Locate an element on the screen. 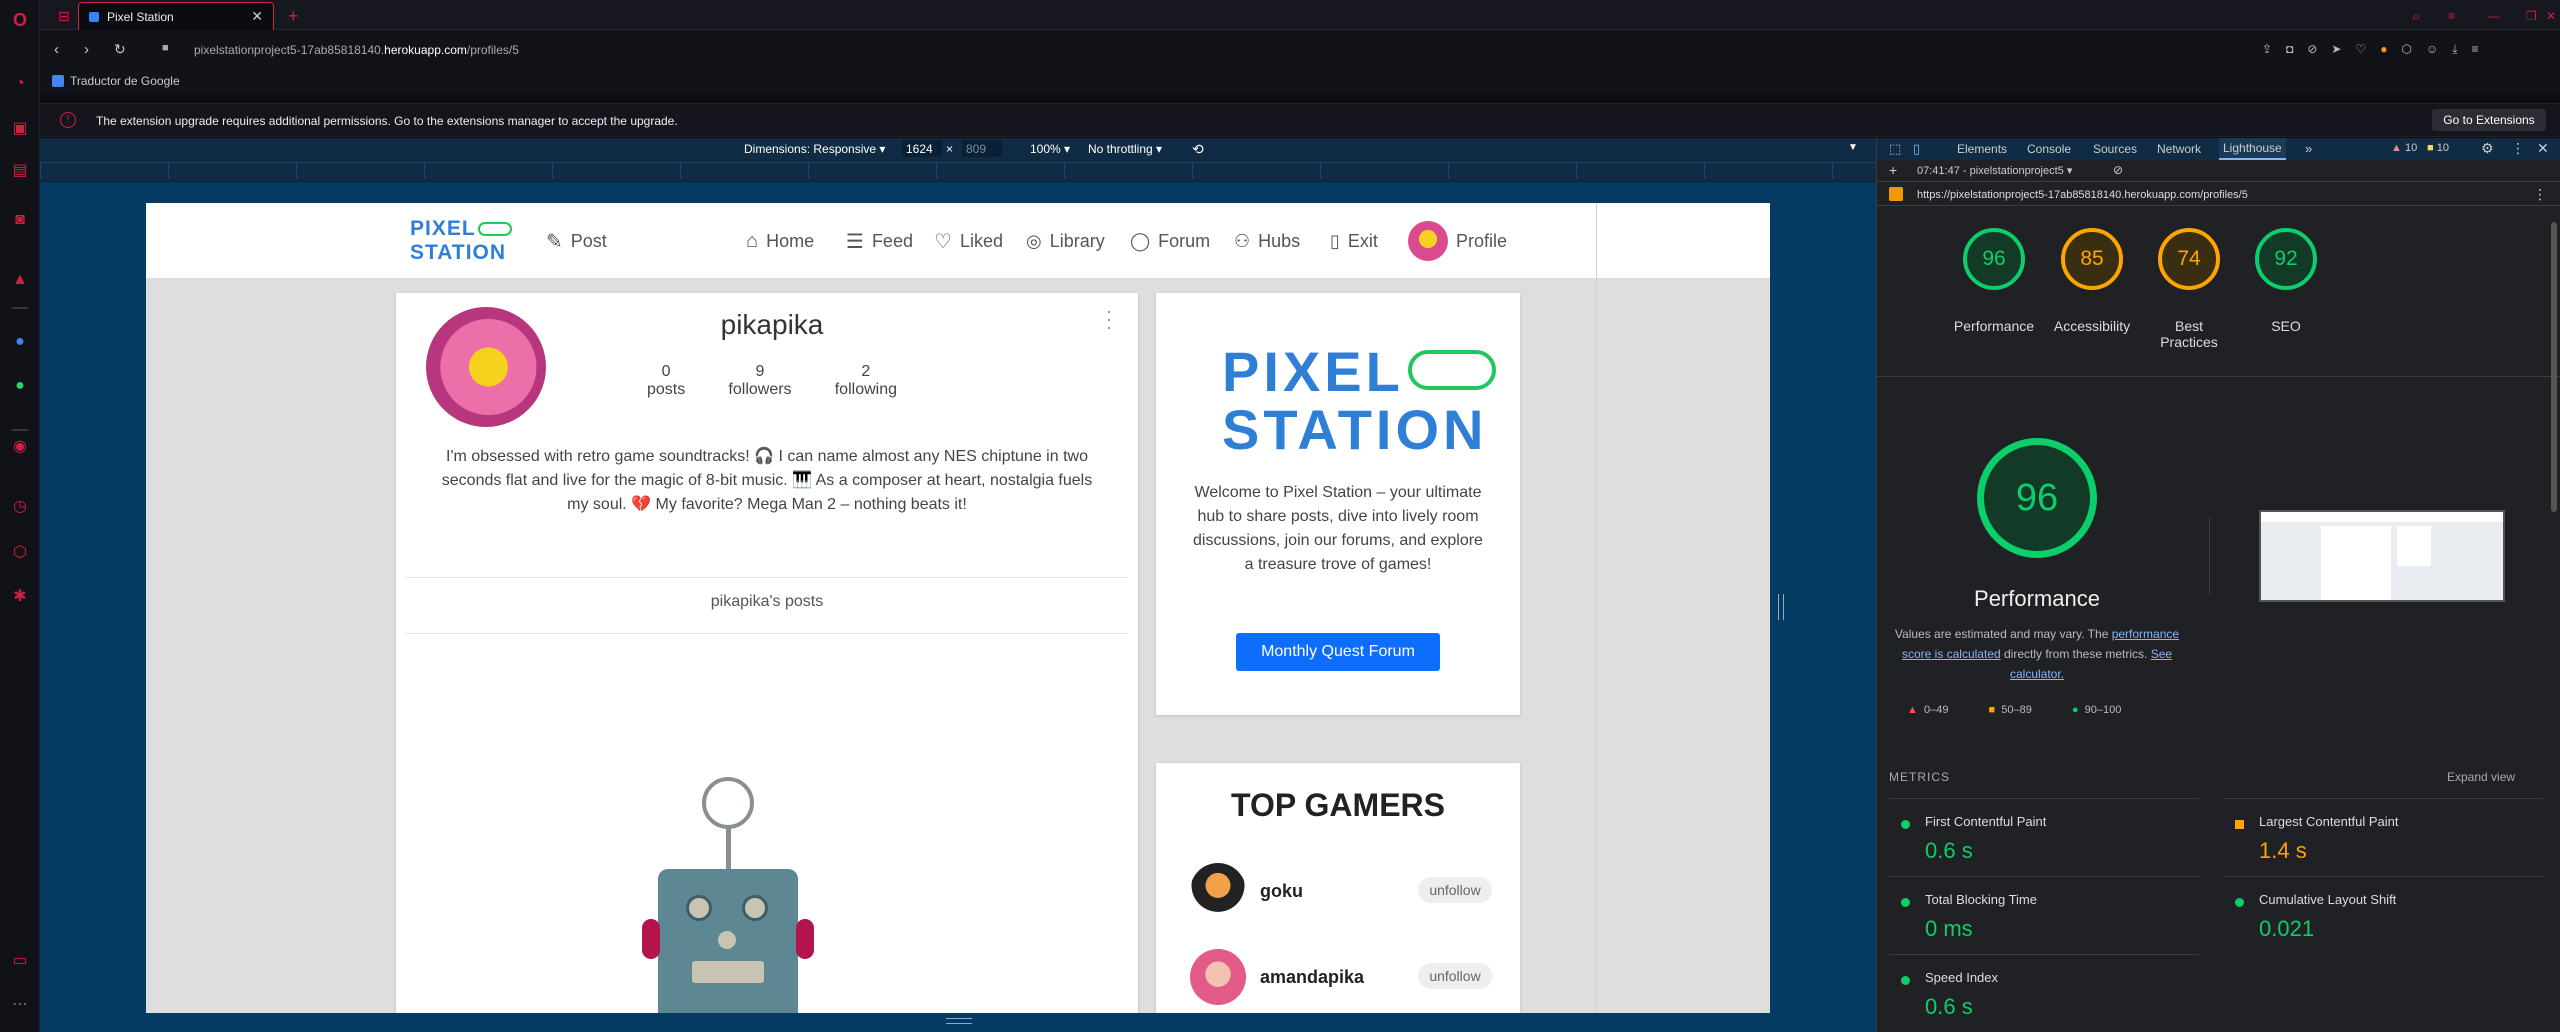 Image resolution: width=2560 pixels, height=1032 pixels. reload-icon: ↻ is located at coordinates (120, 49).